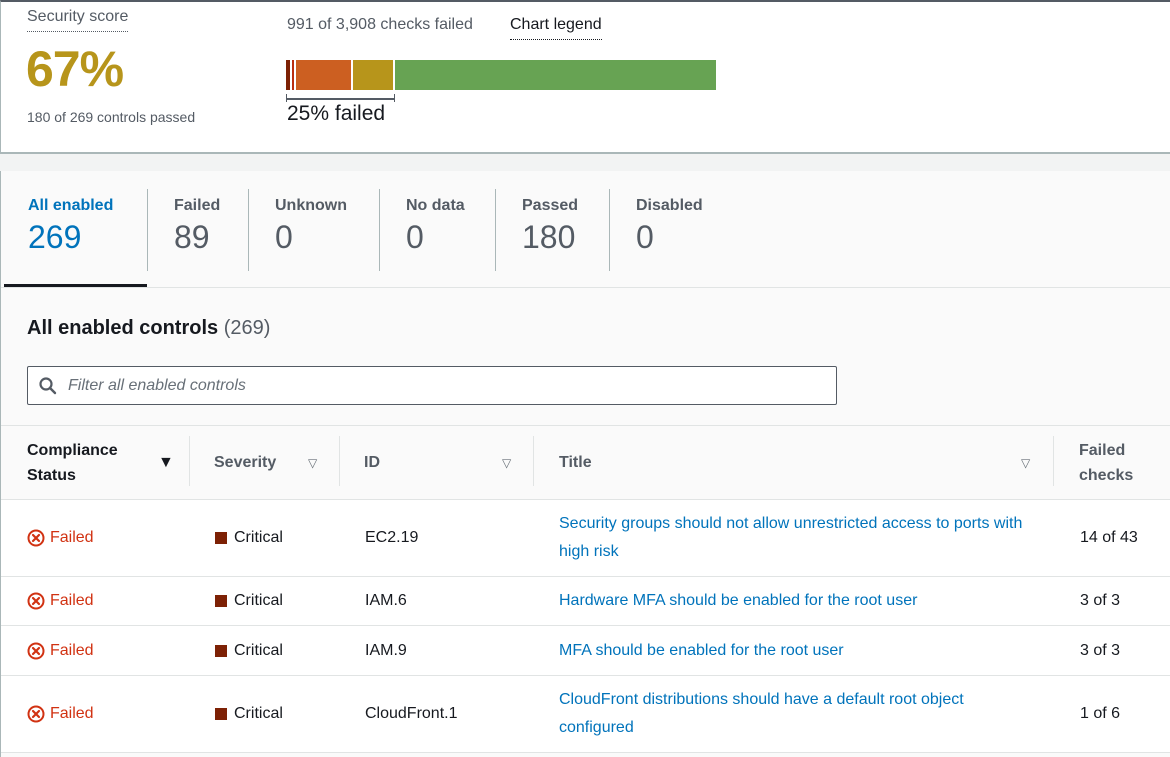 This screenshot has width=1170, height=757. Describe the element at coordinates (247, 328) in the screenshot. I see `section-title-count: (269)` at that location.